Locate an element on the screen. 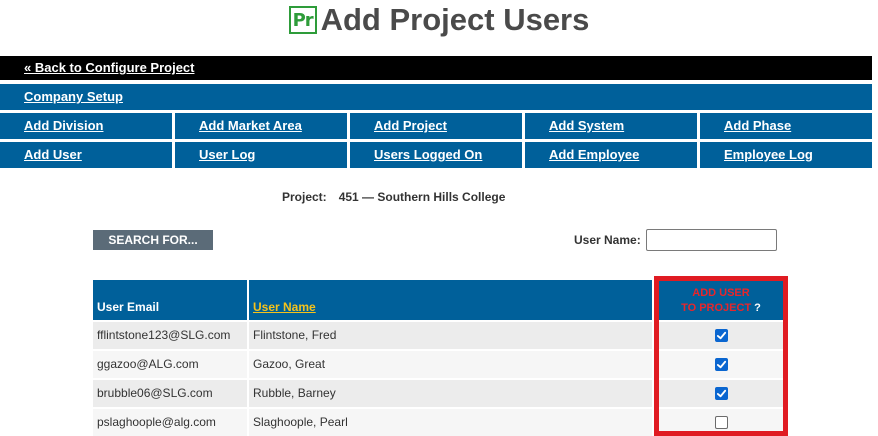  header-user-name: User Name is located at coordinates (450, 300).